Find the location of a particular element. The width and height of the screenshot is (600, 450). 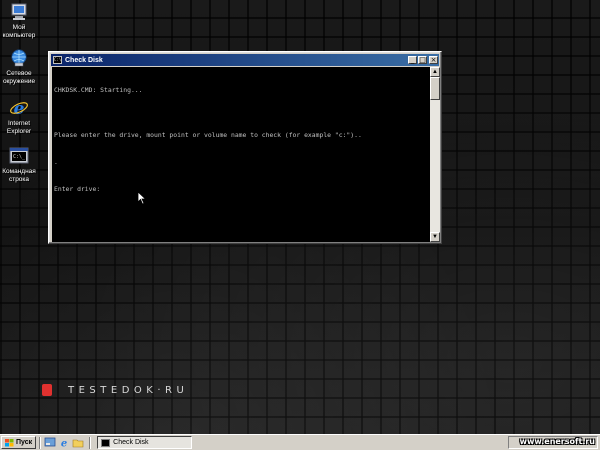

internet-explorer-icon: e is located at coordinates (19, 108).